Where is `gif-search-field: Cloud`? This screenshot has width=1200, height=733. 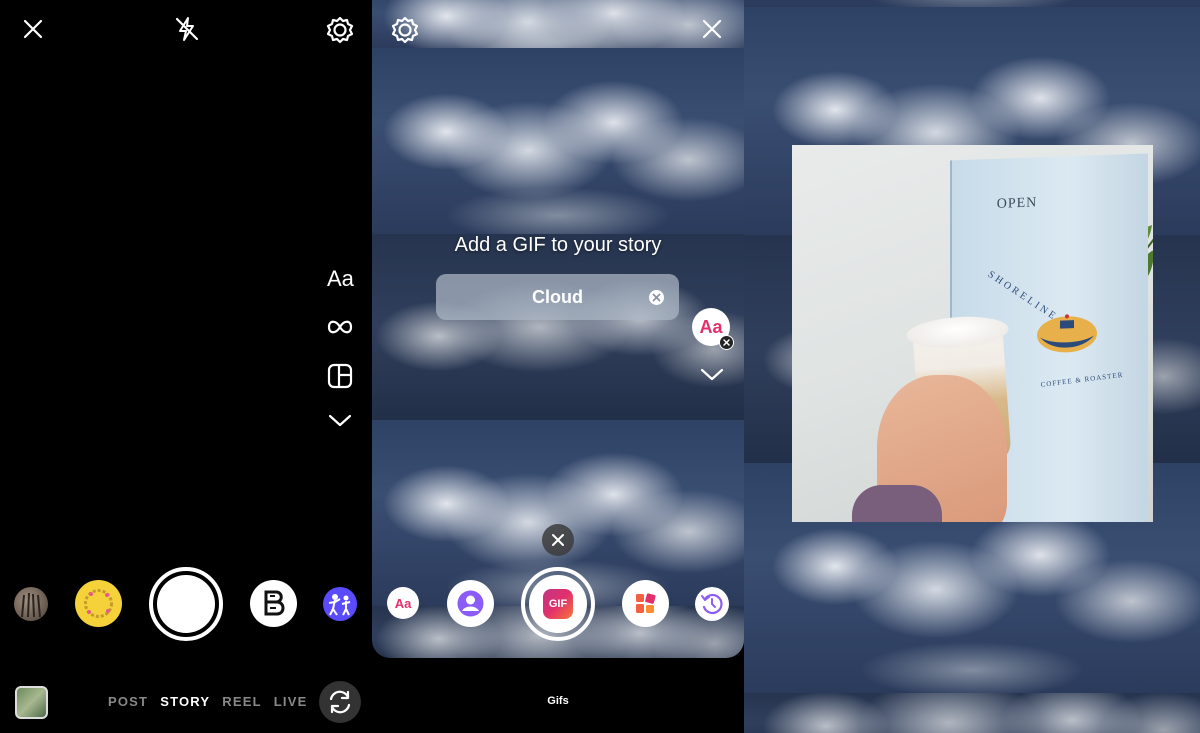
gif-search-field: Cloud is located at coordinates (557, 297).